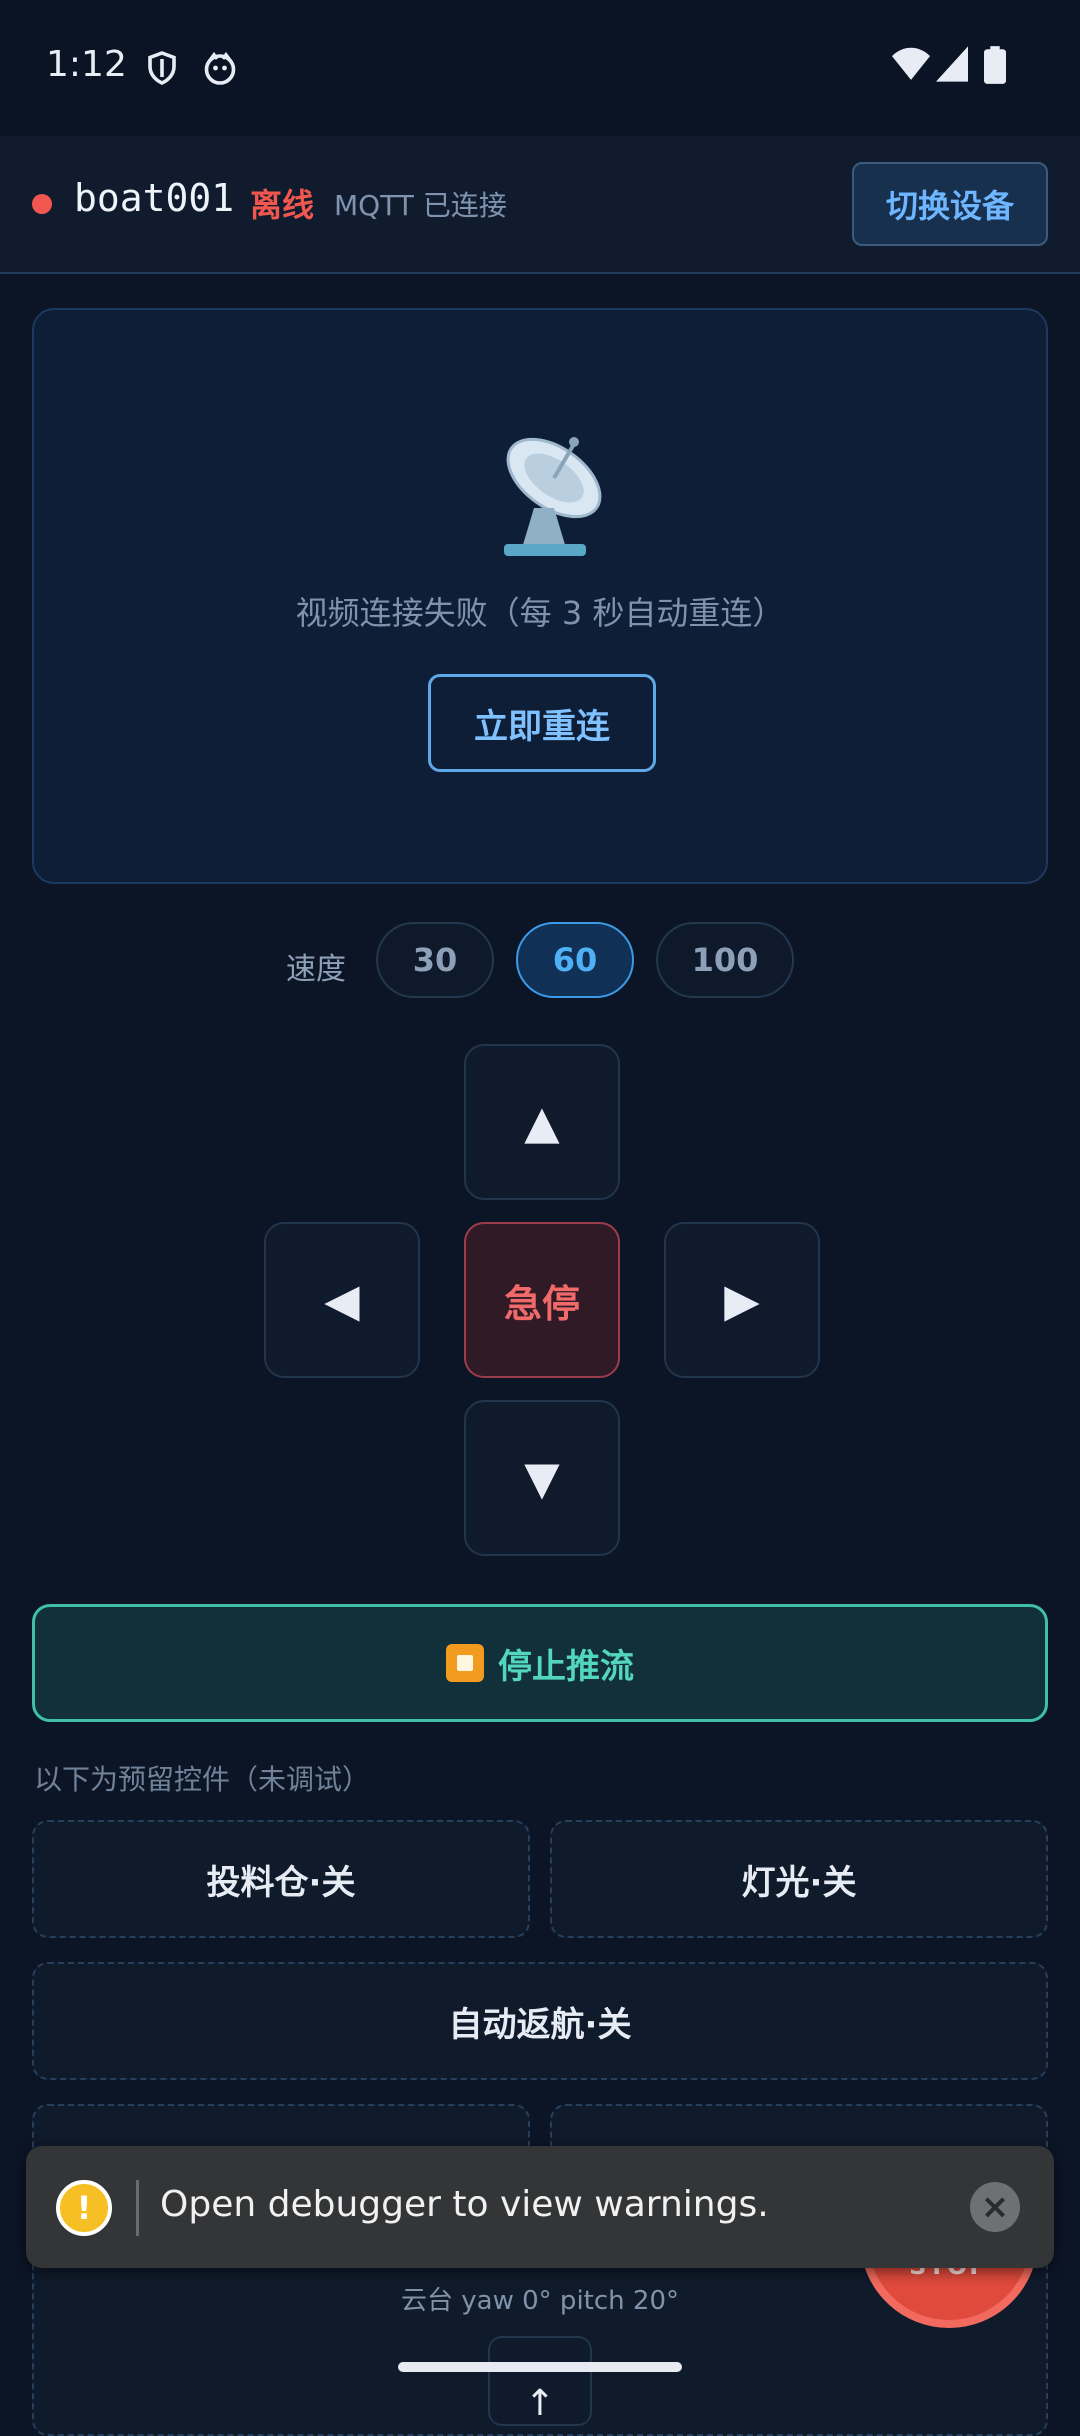 The height and width of the screenshot is (2436, 1080). Describe the element at coordinates (540, 2381) in the screenshot. I see `gimbal-up-button: ↑` at that location.